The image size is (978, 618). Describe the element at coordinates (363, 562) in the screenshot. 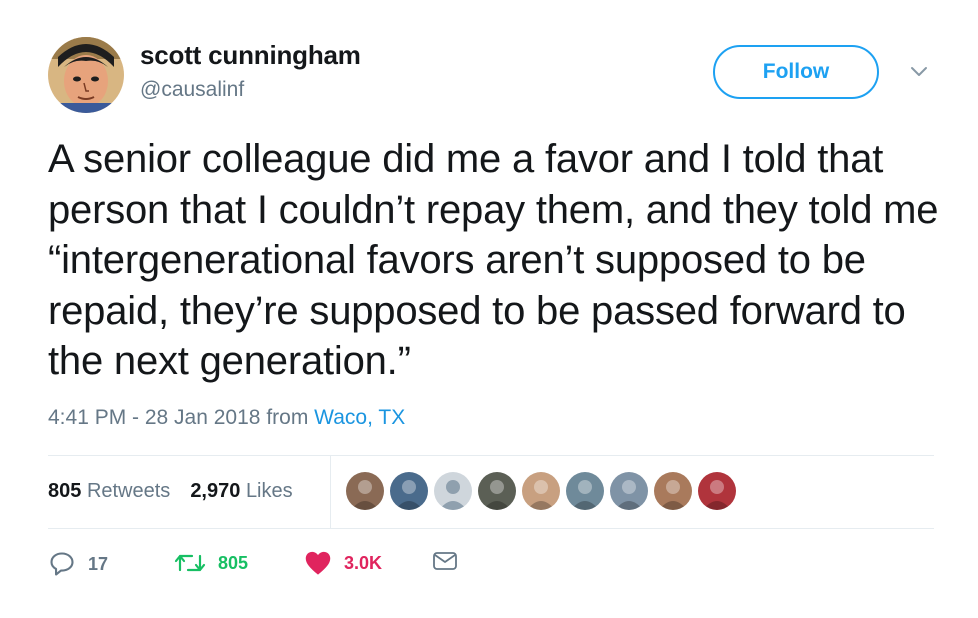

I see `like-count: 3.0K` at that location.